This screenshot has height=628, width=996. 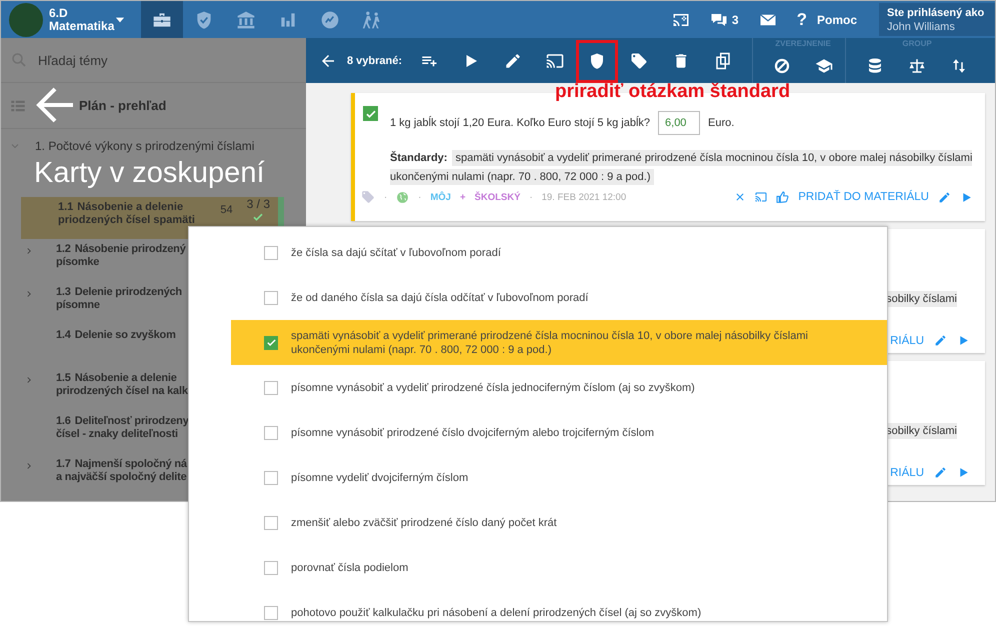 I want to click on topic-item: 1.7 Najmenší spoločný ná a najväčší spoločný delite, so click(x=94, y=475).